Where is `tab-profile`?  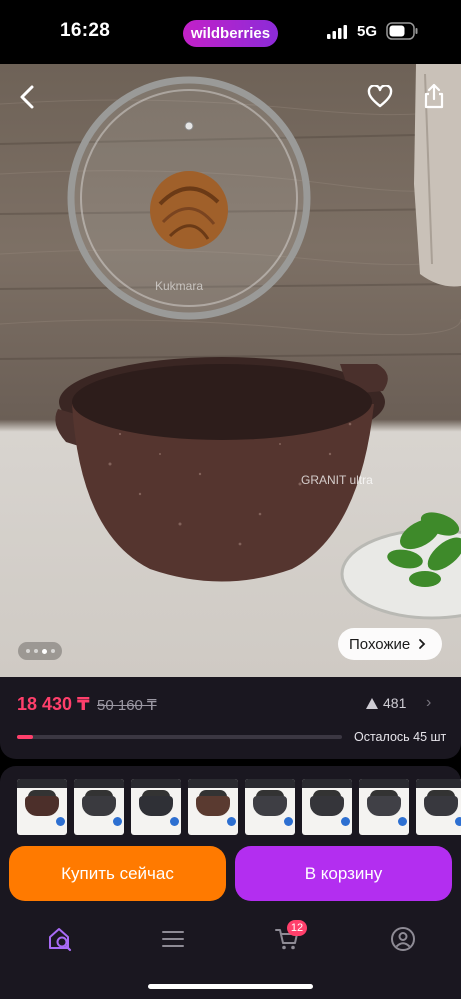 tab-profile is located at coordinates (403, 939).